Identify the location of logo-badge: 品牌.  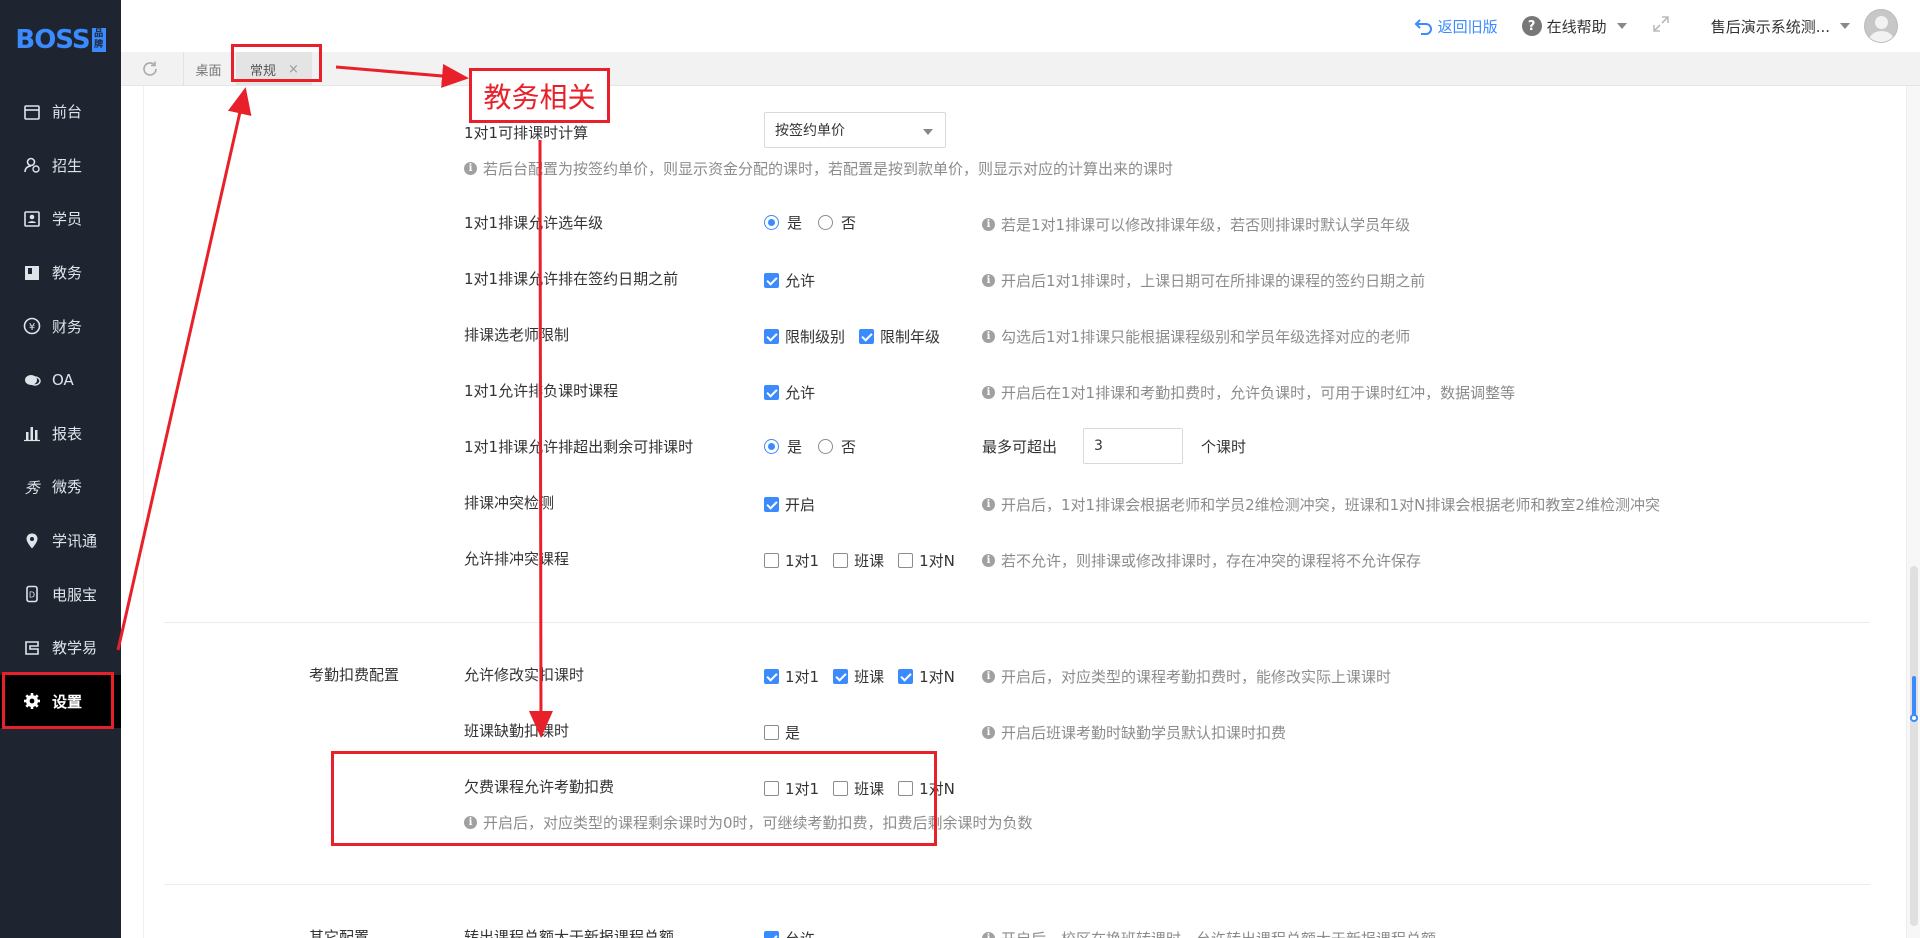
(98, 40).